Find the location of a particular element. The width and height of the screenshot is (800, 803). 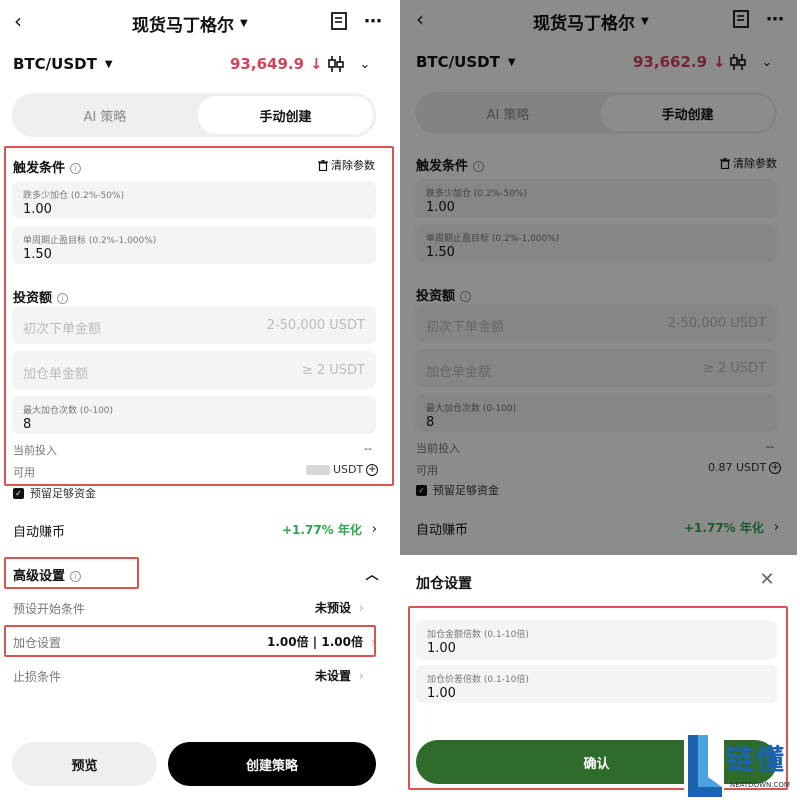

pair-name: BTC/USDT is located at coordinates (55, 64).